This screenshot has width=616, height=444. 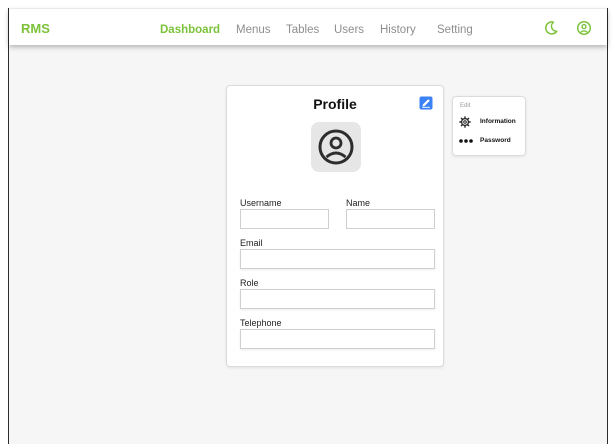 I want to click on edit-menu-heading: Edit, so click(x=465, y=106).